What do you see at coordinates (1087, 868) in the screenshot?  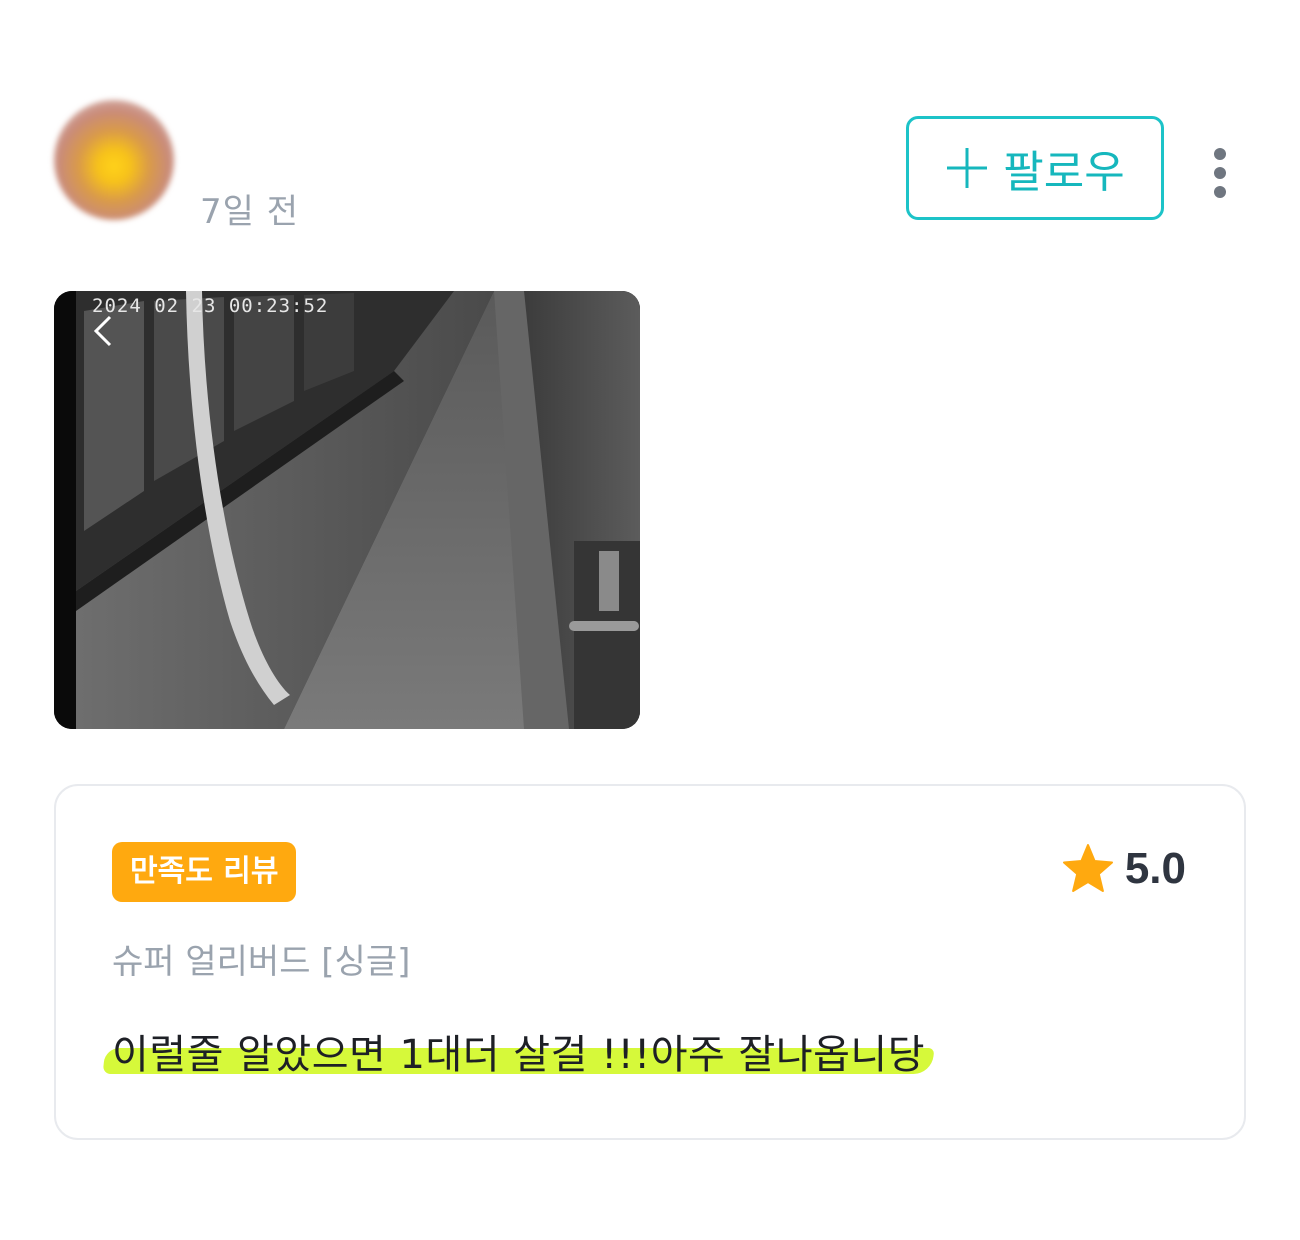 I see `star-icon` at bounding box center [1087, 868].